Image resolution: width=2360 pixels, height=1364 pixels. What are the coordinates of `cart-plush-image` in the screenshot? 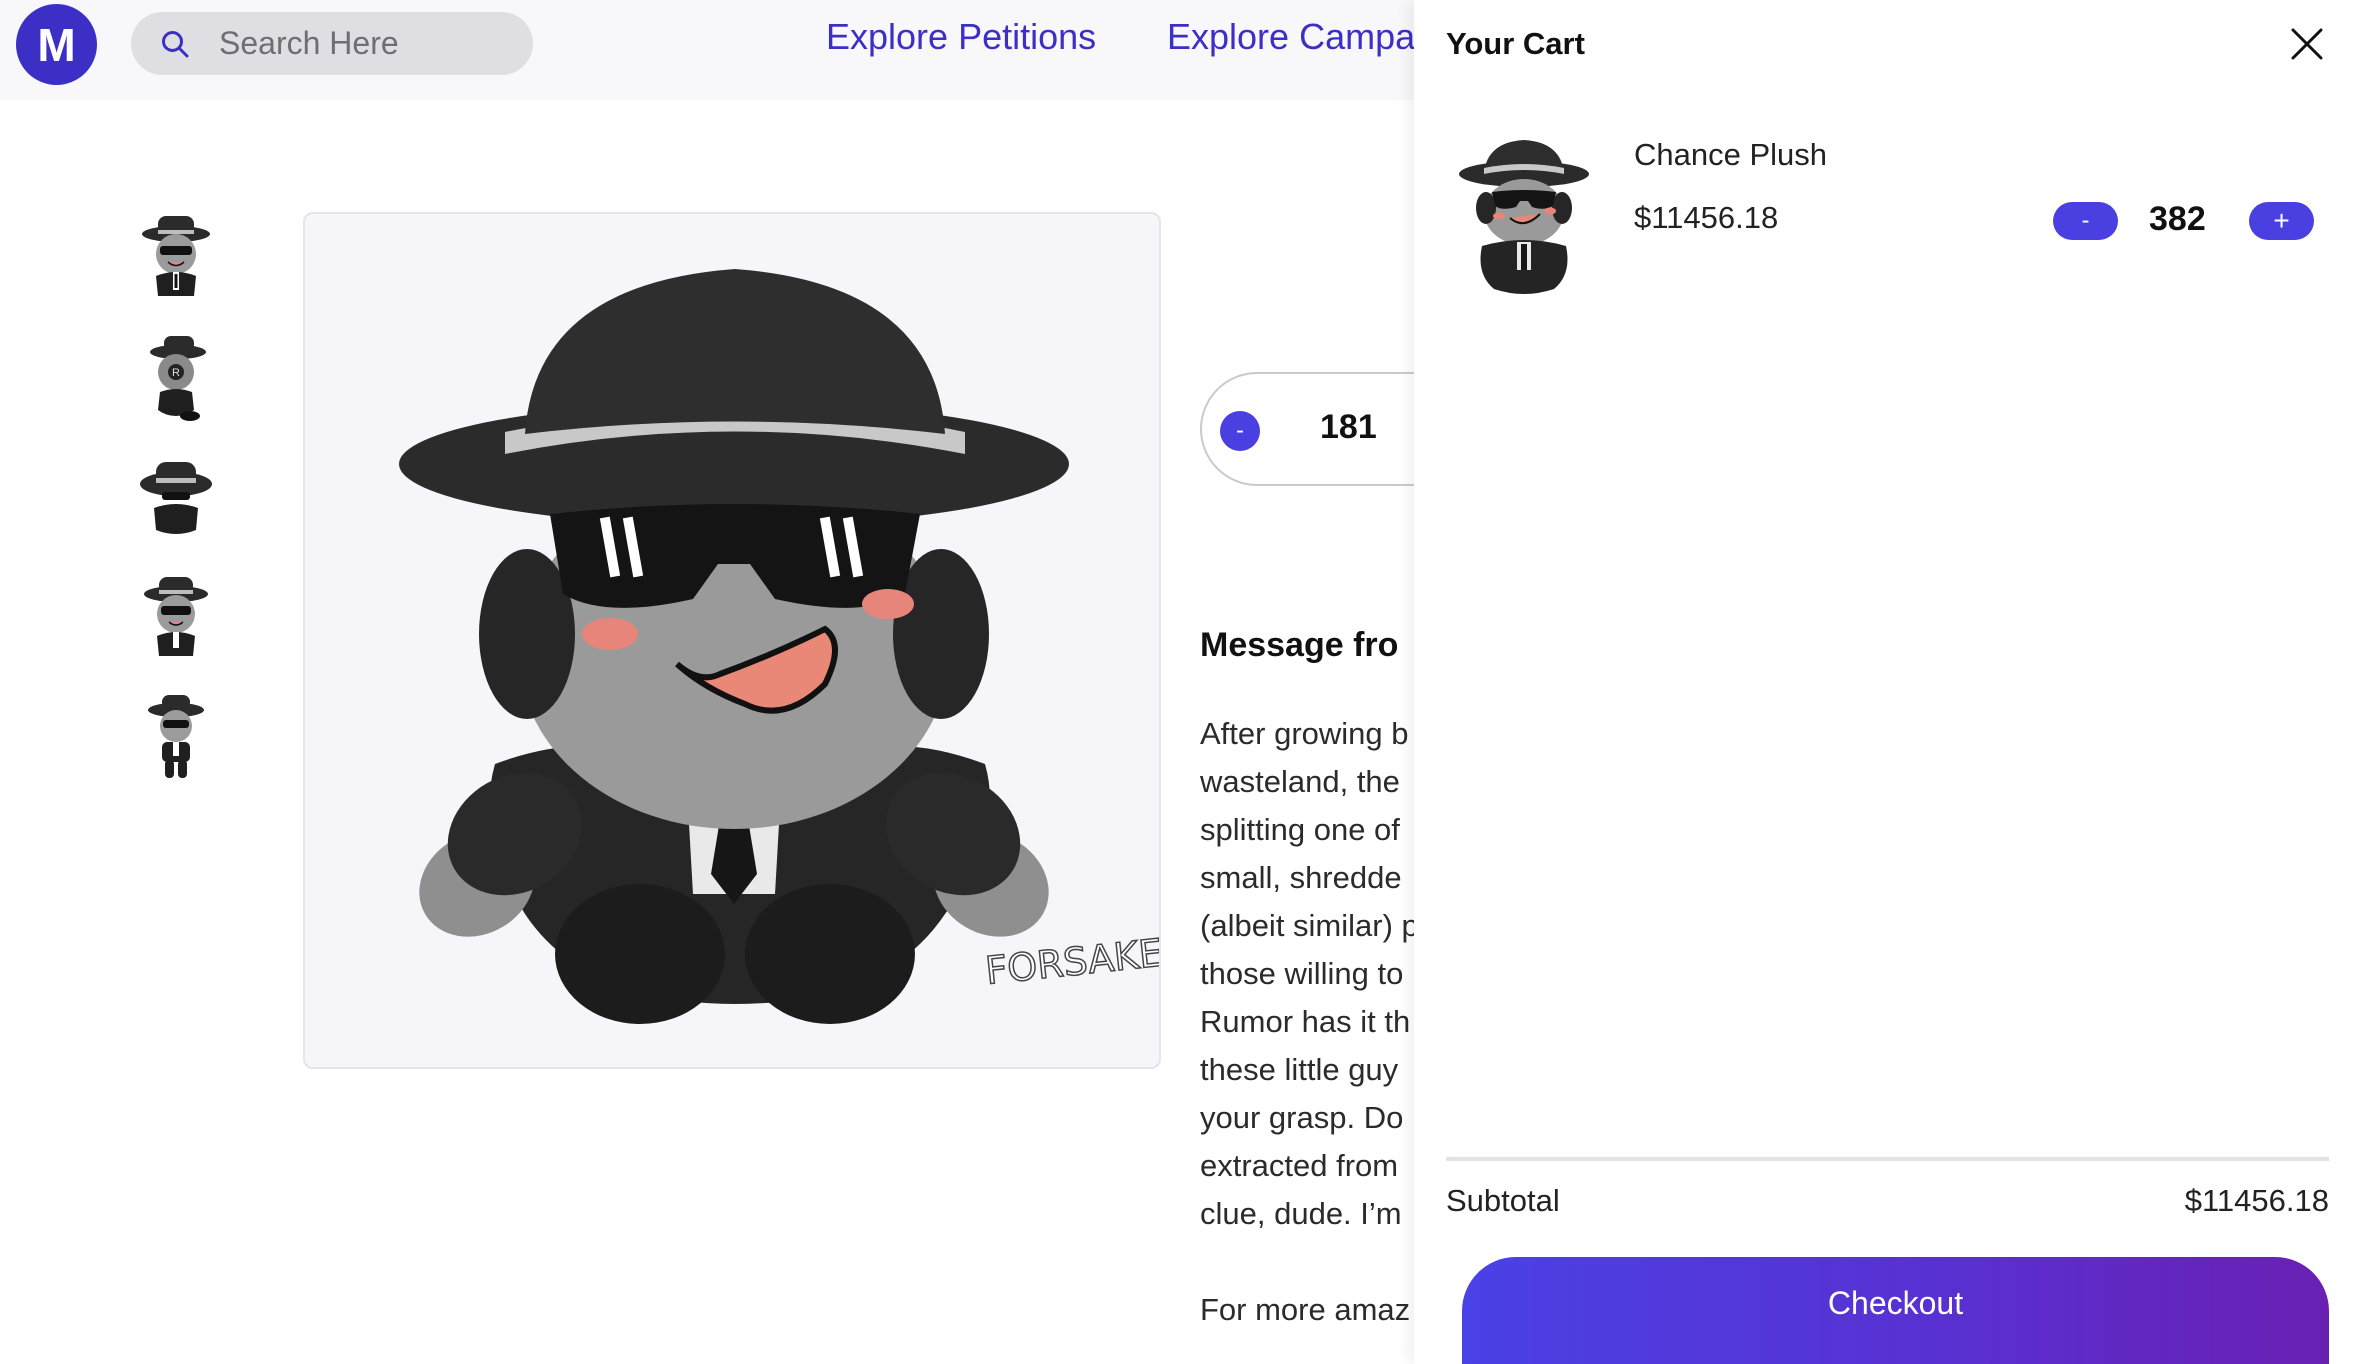 It's located at (1524, 217).